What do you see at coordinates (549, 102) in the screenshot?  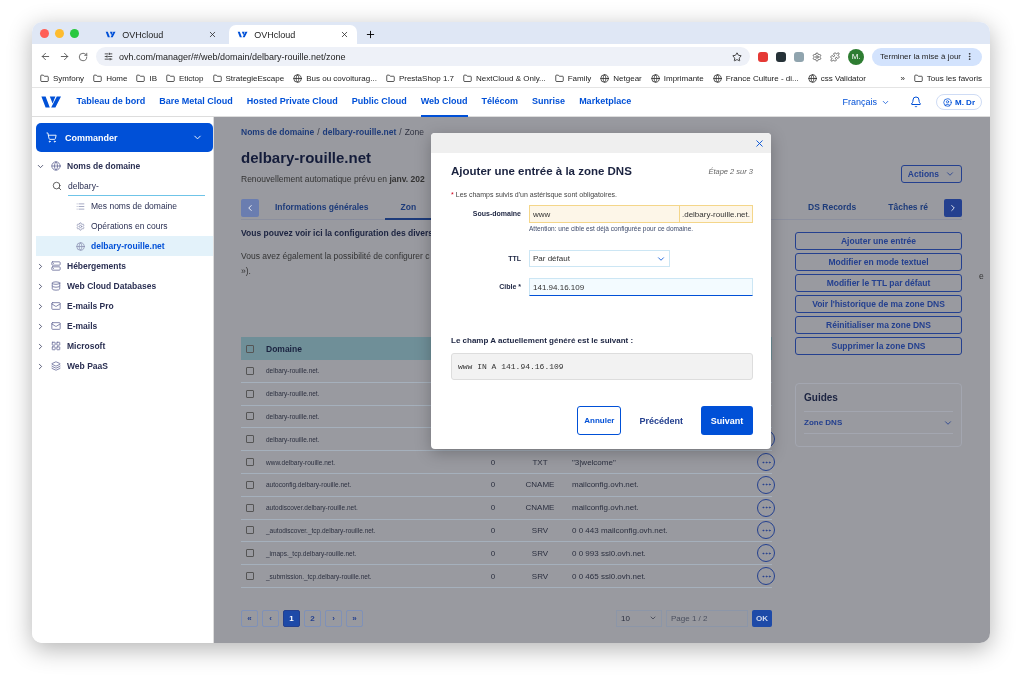 I see `nav-link: Sunrise` at bounding box center [549, 102].